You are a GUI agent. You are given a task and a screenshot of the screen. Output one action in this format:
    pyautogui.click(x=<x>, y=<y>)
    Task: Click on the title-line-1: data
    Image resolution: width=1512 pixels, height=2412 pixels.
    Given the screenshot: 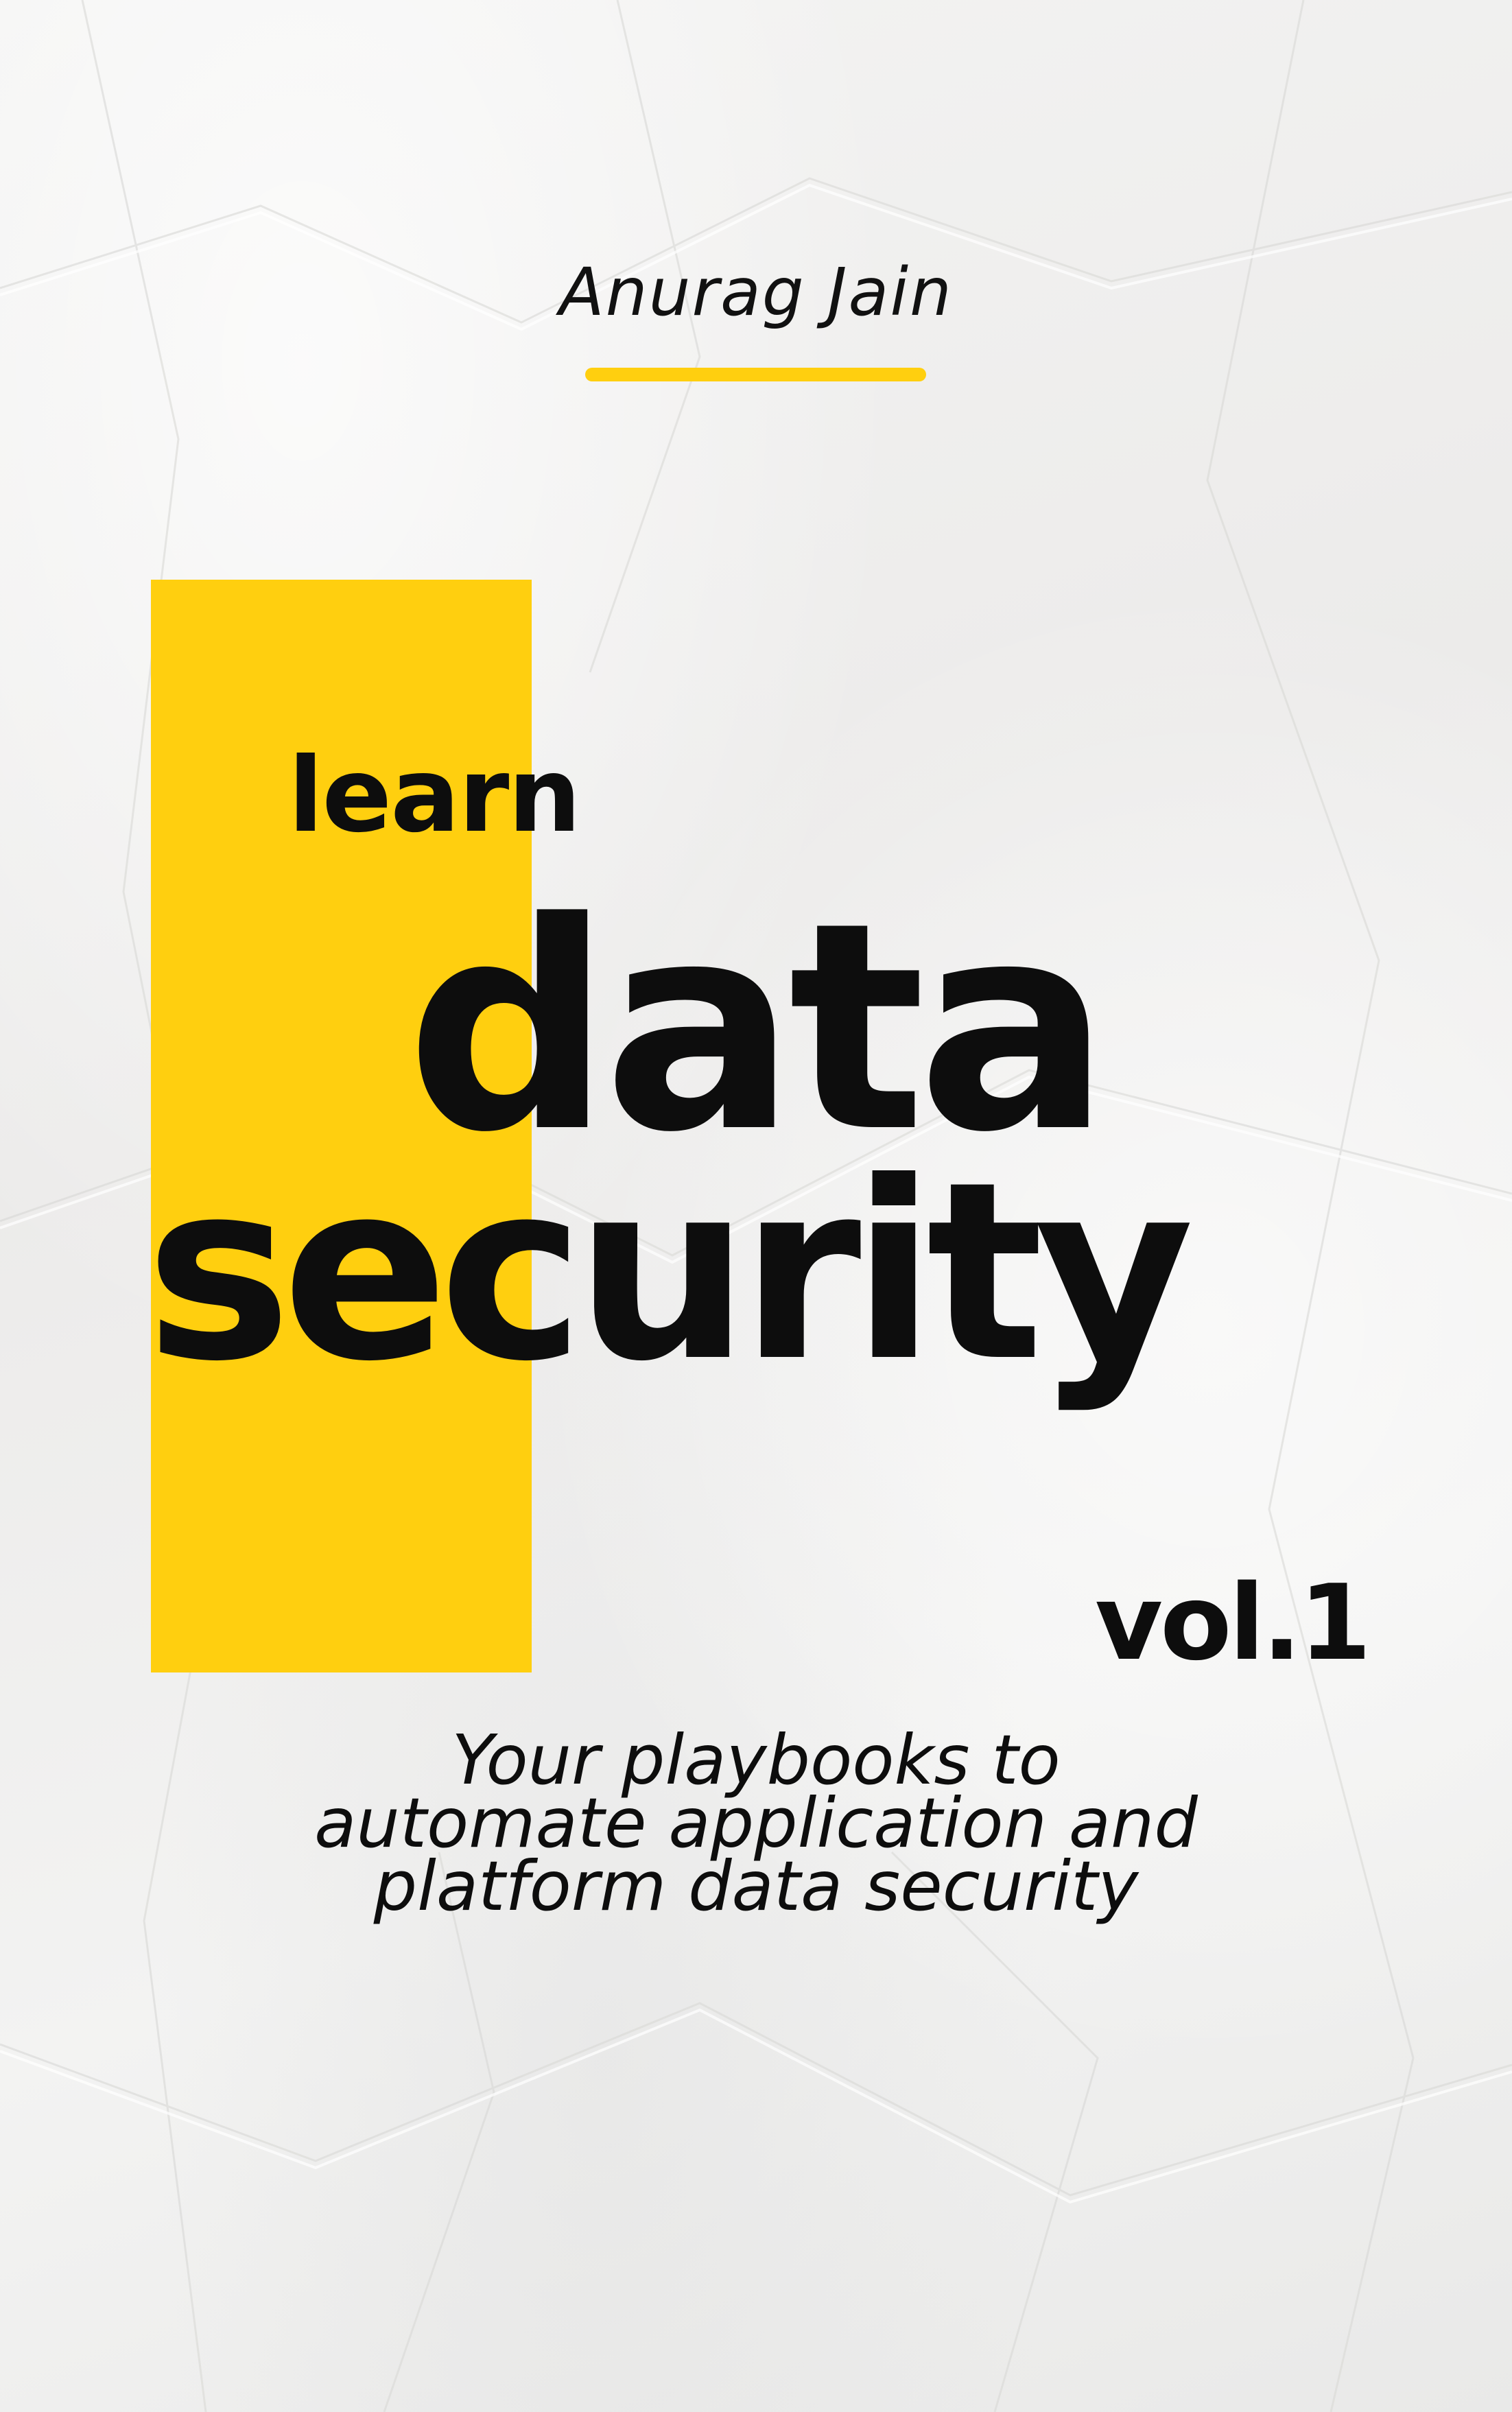 What is the action you would take?
    pyautogui.click(x=758, y=1028)
    